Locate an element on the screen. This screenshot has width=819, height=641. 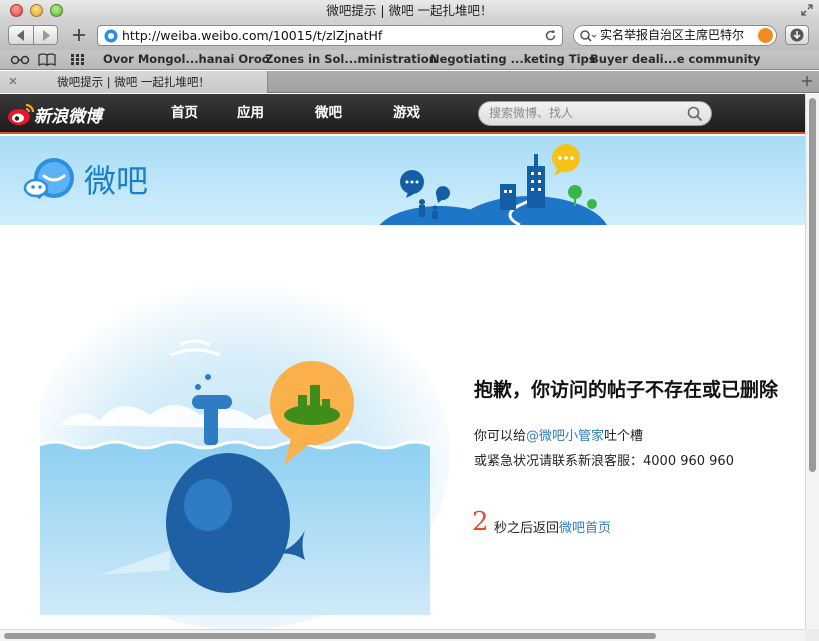
nav-link-games: 游戏 is located at coordinates (406, 113).